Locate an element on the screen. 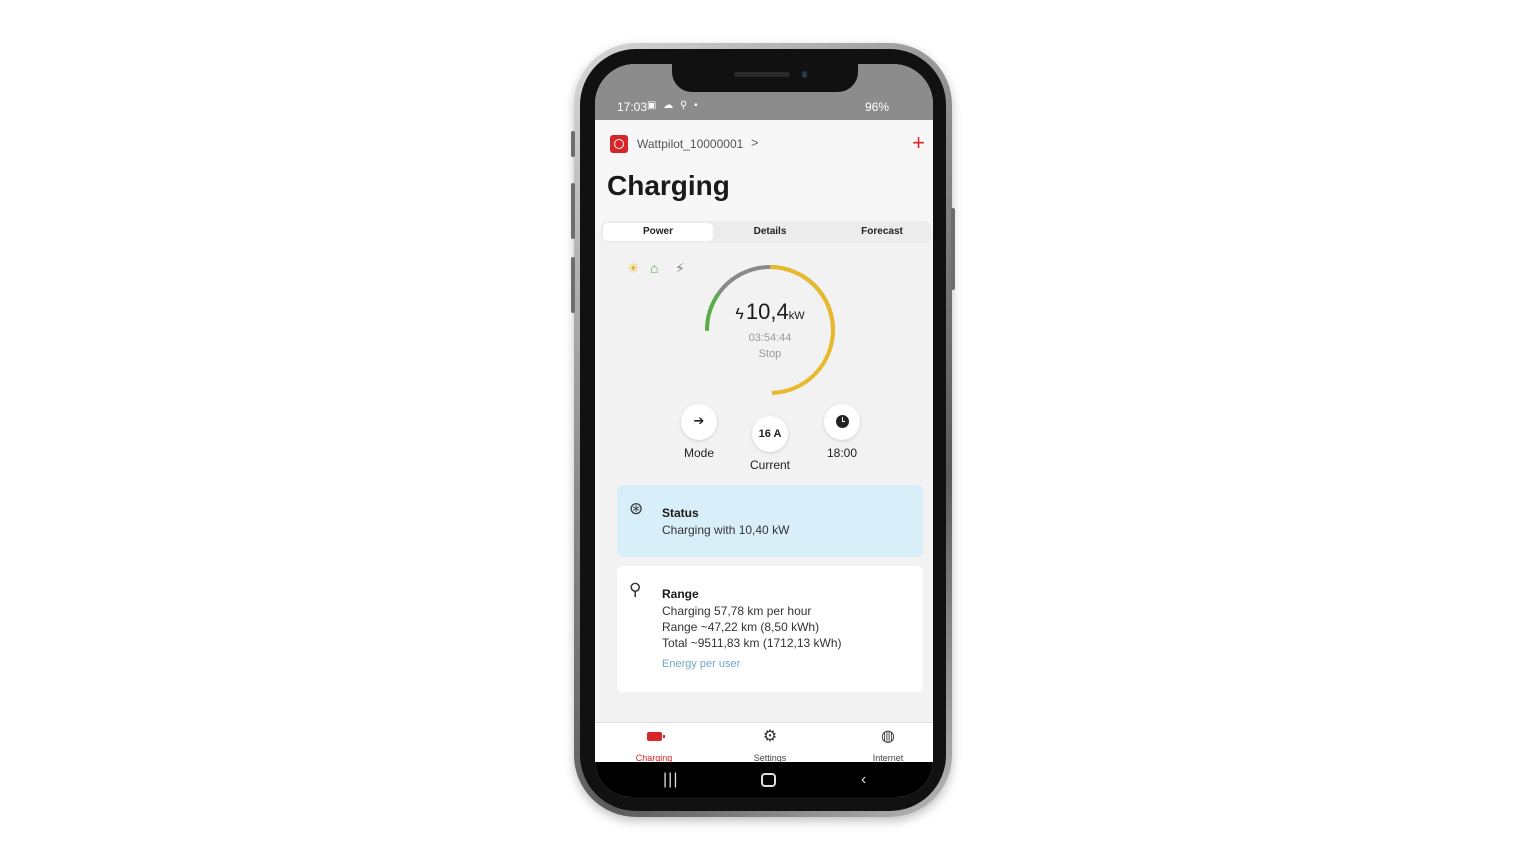 This screenshot has width=1540, height=860. sun-icon: ☀ is located at coordinates (633, 268).